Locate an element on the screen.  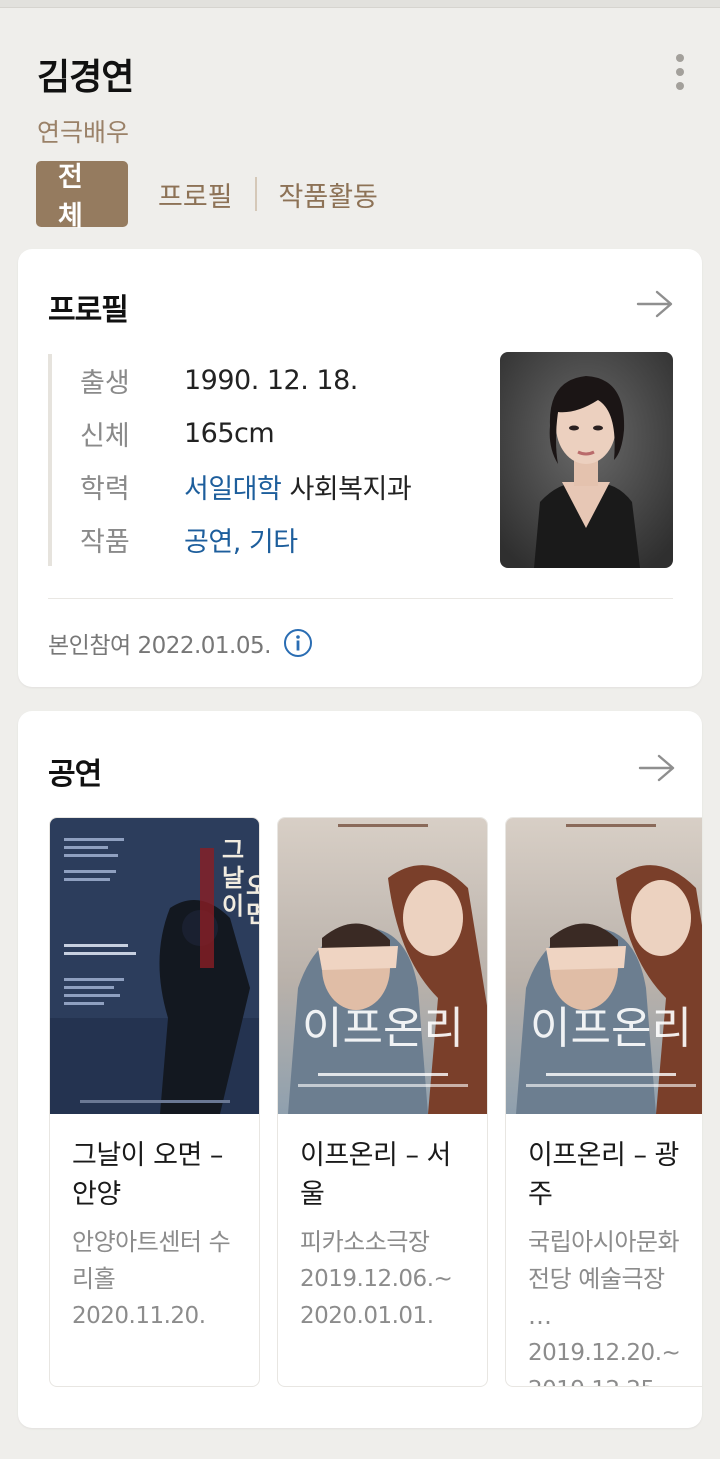
performance-item: 그날이오면 그날이 오면 – 안양 안양아트센터 수리홀 is located at coordinates (154, 1102).